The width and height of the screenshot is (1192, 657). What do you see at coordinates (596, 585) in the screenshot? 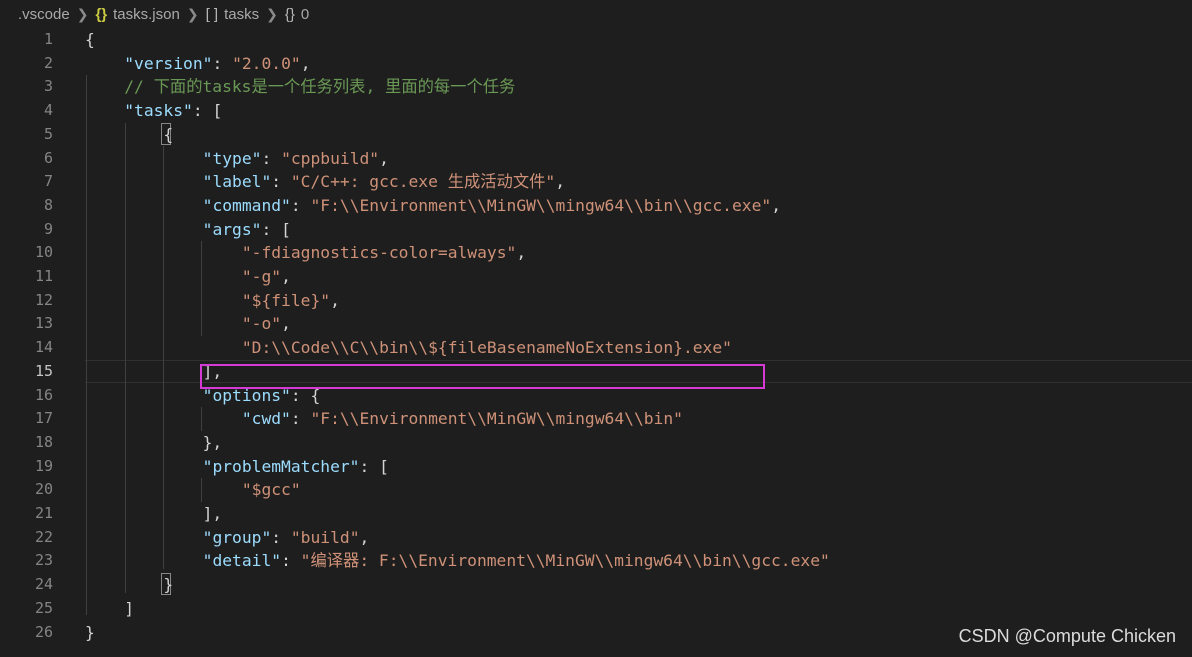
I see `code-line: 24 }` at bounding box center [596, 585].